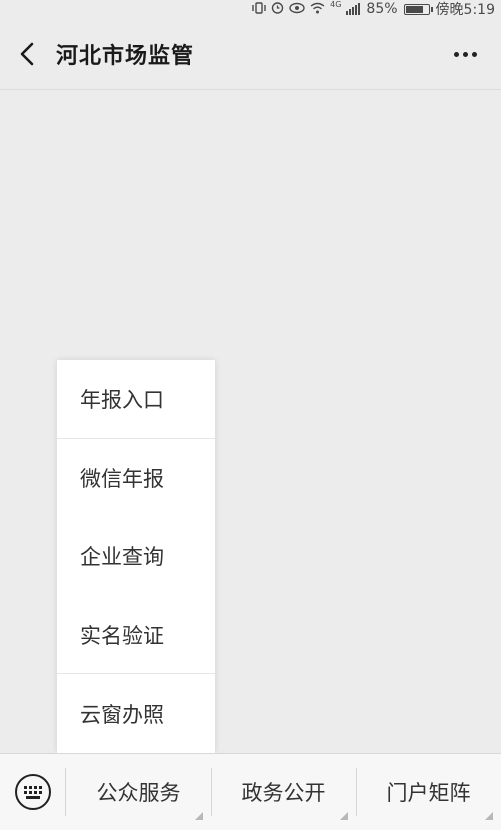 The height and width of the screenshot is (830, 501). What do you see at coordinates (382, 9) in the screenshot?
I see `battery-percent: 85%` at bounding box center [382, 9].